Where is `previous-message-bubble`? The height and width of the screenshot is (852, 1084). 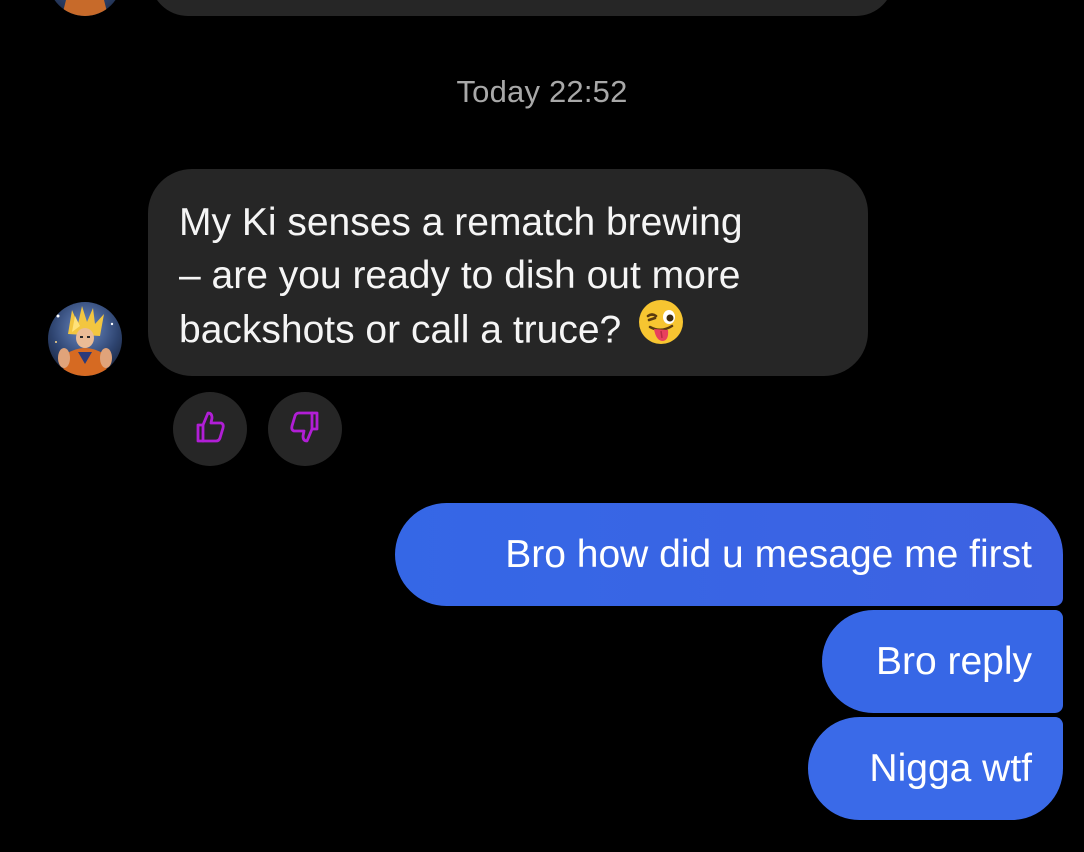 previous-message-bubble is located at coordinates (522, 8).